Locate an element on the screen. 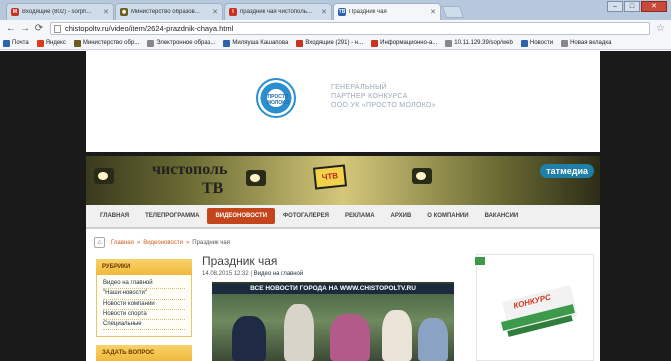  sponsor-line-3: ООО УК «ПРОСТО МОЛОКО» is located at coordinates (383, 105).